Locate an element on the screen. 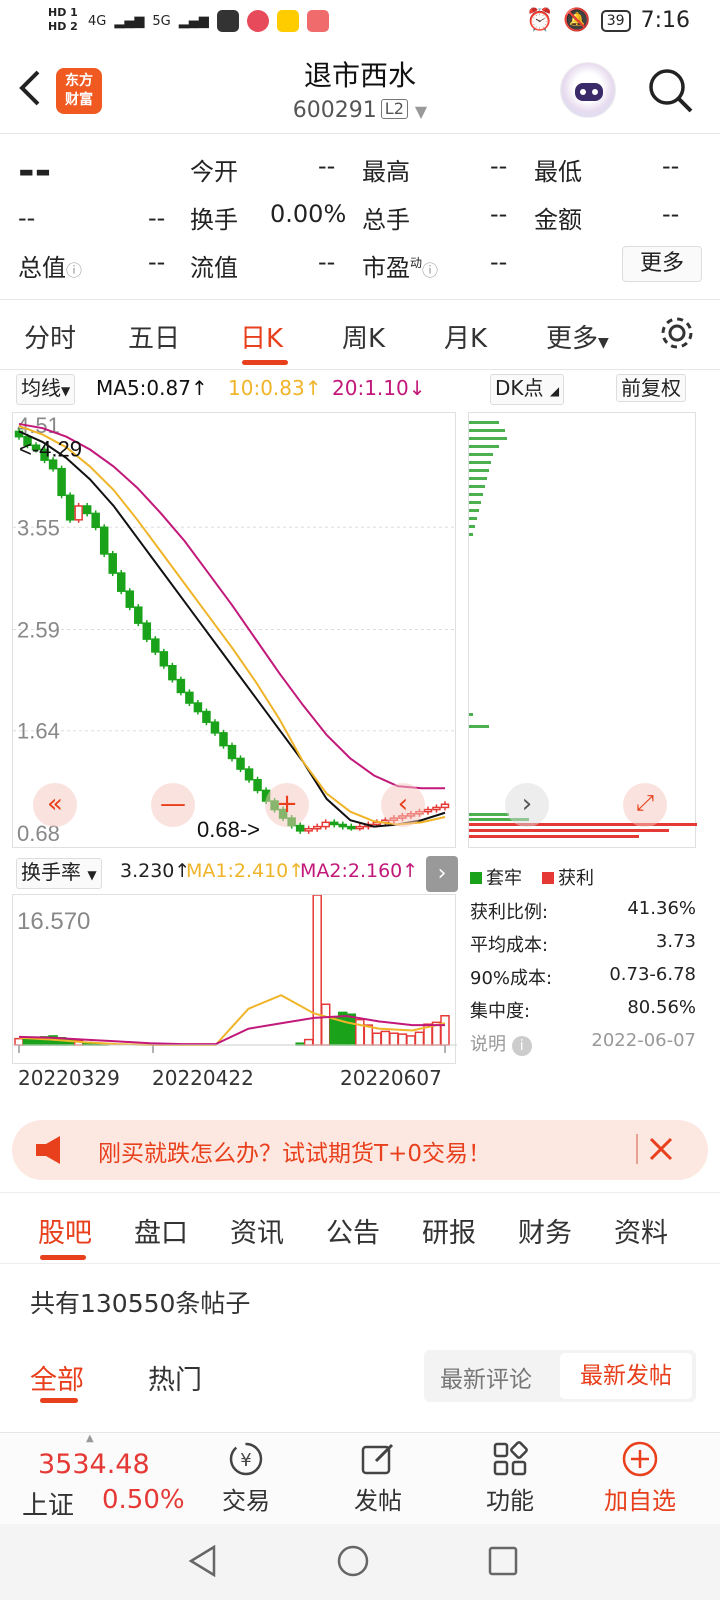  tab-research: 研报 is located at coordinates (449, 1230).